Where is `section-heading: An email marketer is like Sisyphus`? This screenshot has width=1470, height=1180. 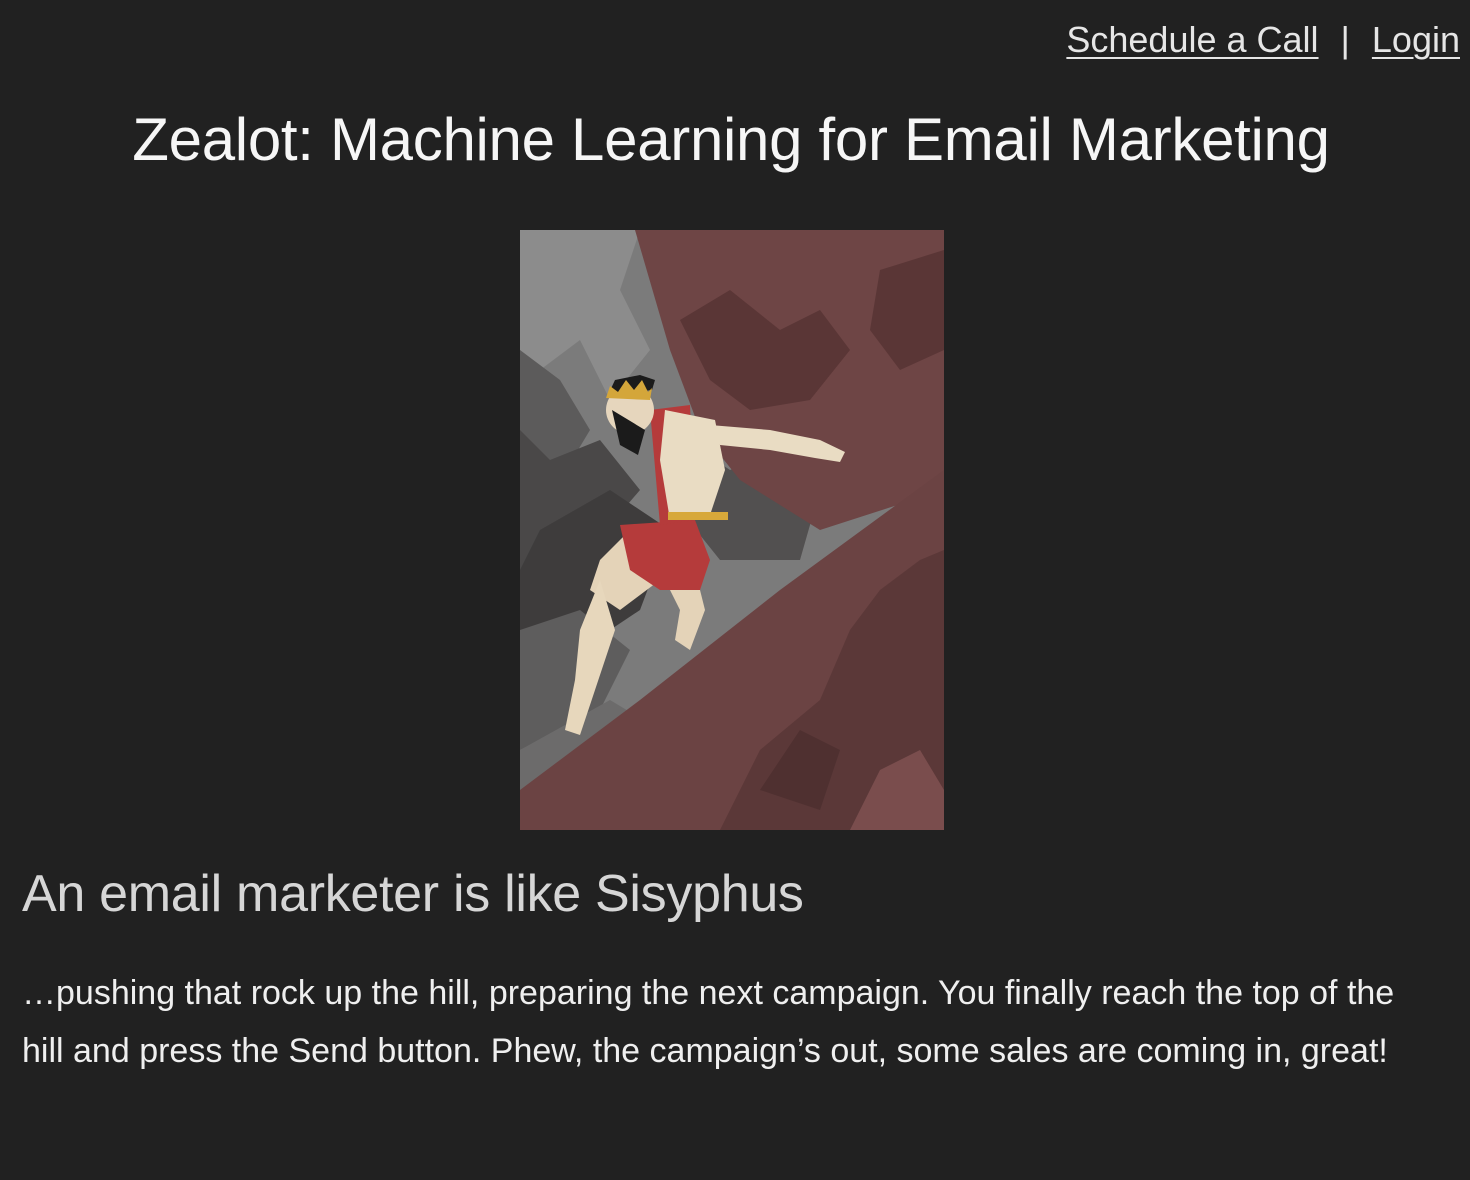
section-heading: An email marketer is like Sisyphus is located at coordinates (413, 894).